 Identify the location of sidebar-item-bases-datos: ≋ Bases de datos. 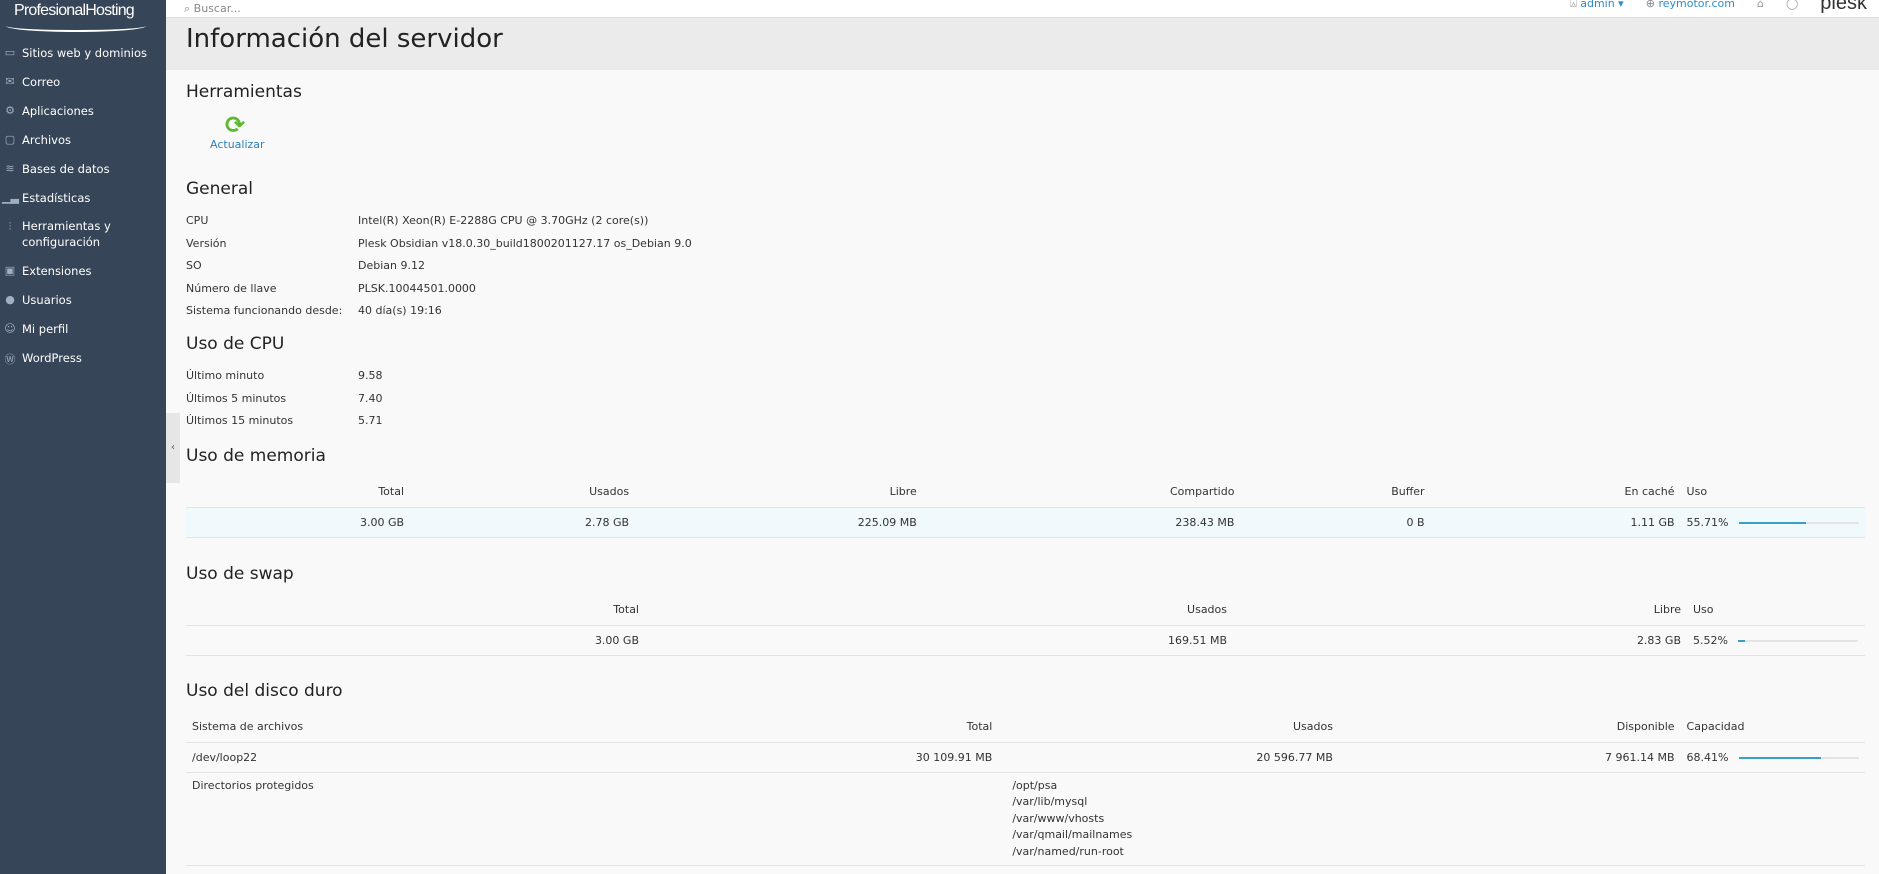
(83, 176).